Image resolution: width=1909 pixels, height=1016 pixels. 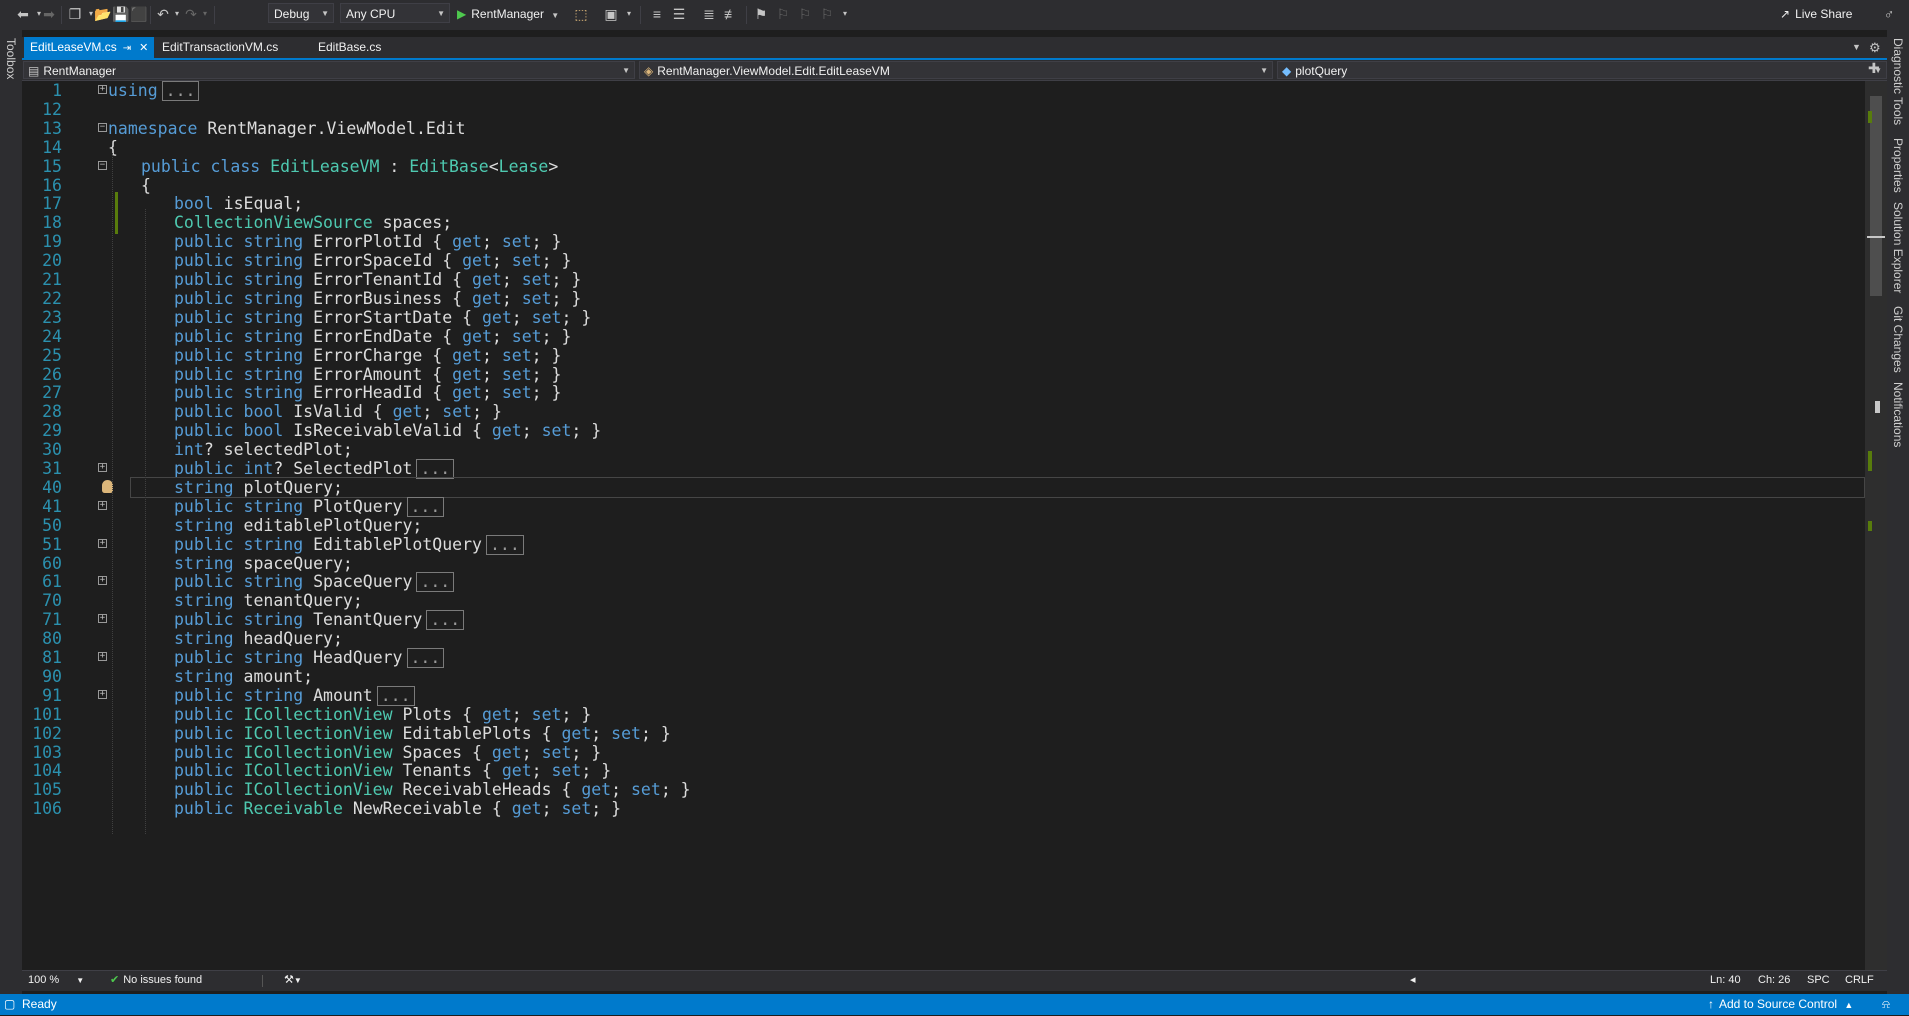 What do you see at coordinates (611, 14) in the screenshot?
I see `browse-icon: ▣` at bounding box center [611, 14].